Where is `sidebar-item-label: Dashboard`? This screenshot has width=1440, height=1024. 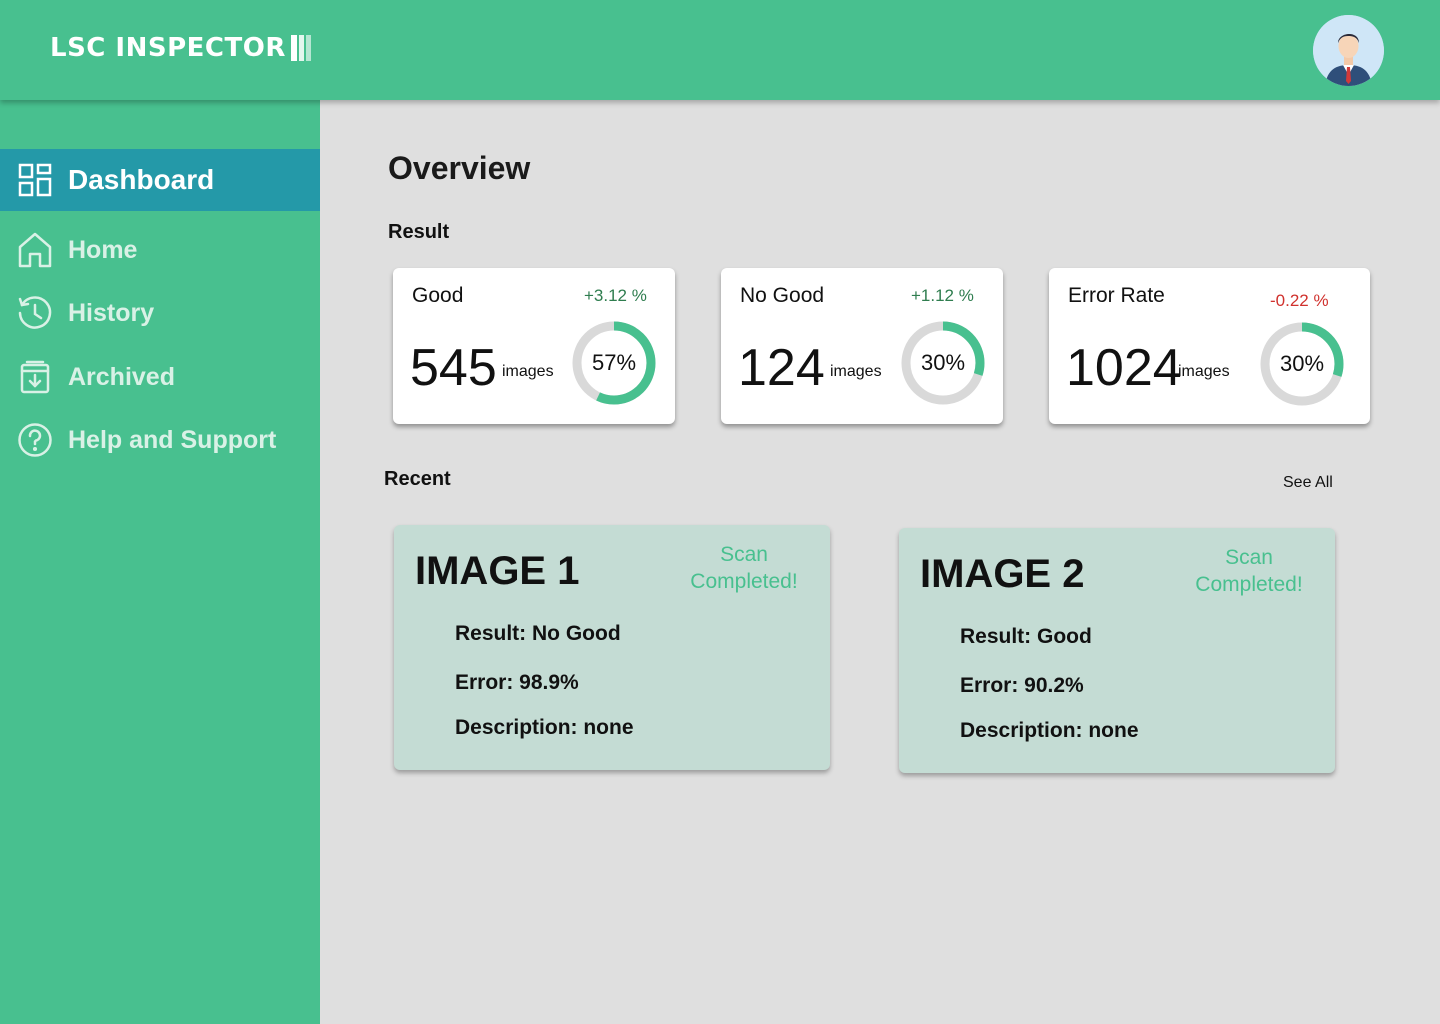 sidebar-item-label: Dashboard is located at coordinates (141, 179).